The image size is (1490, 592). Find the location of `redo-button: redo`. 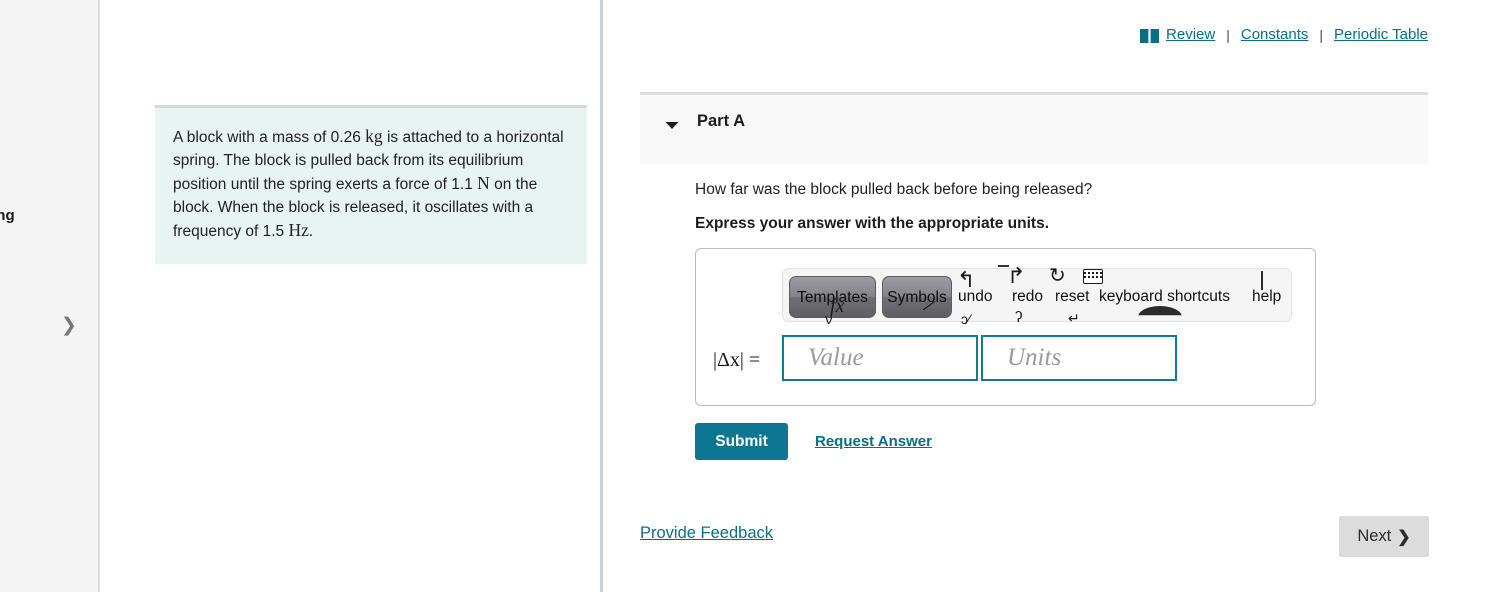

redo-button: redo is located at coordinates (1027, 297).